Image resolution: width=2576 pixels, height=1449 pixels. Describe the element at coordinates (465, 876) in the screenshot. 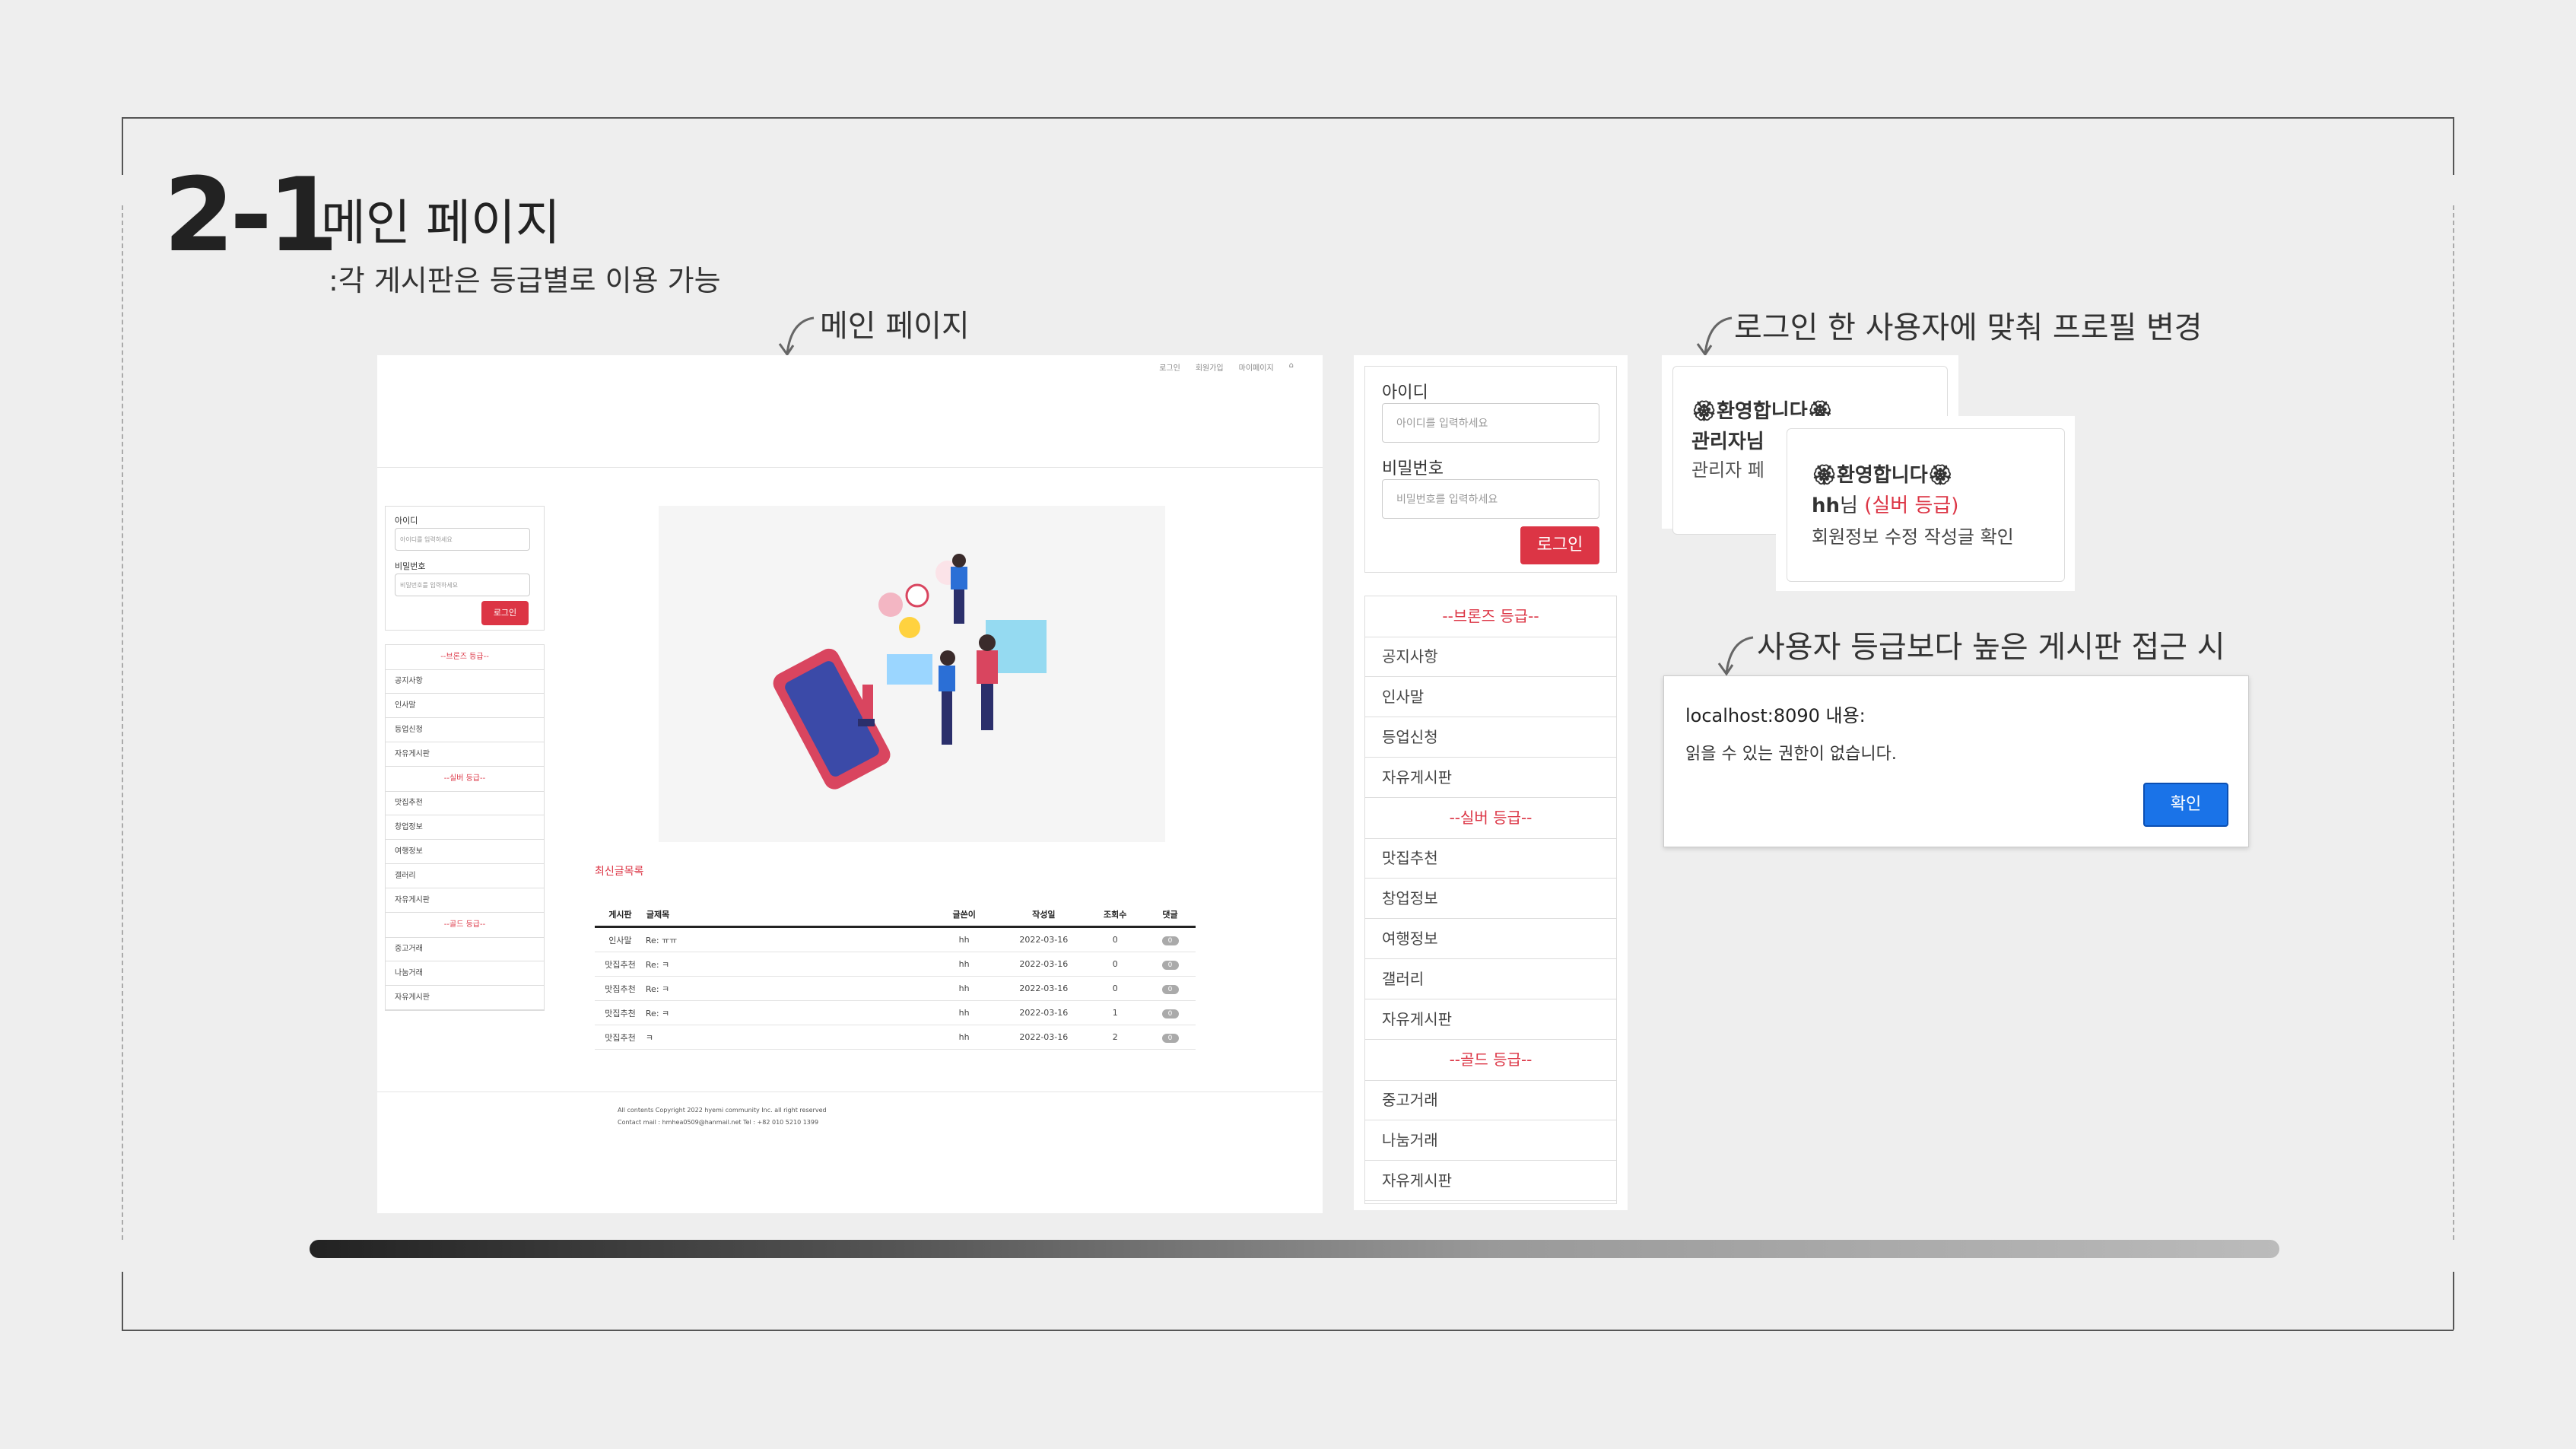

I see `mini-menu-item: 갤러리` at that location.